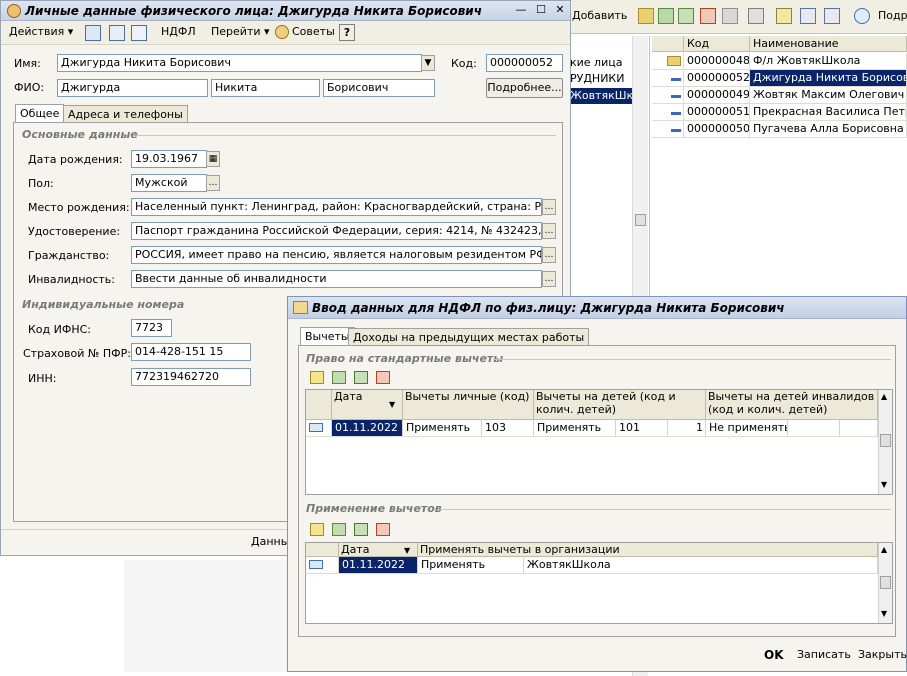 This screenshot has width=907, height=676. Describe the element at coordinates (265, 88) in the screenshot. I see `first-name-field: Никита` at that location.